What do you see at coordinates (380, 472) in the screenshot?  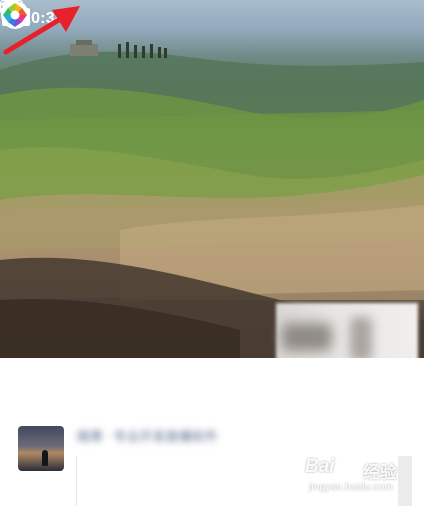 I see `watermark-brand-right: 经验` at bounding box center [380, 472].